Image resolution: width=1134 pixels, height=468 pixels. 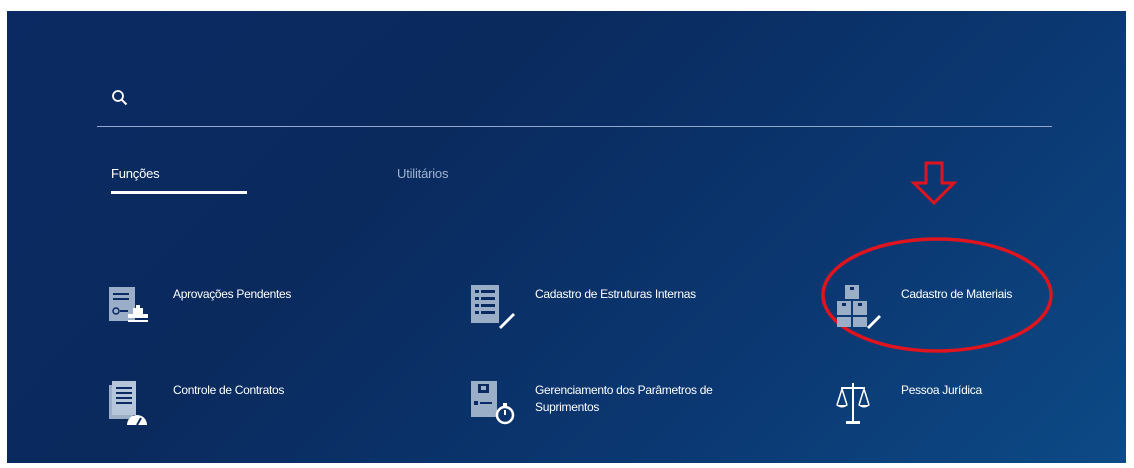 I want to click on search-icon, so click(x=120, y=98).